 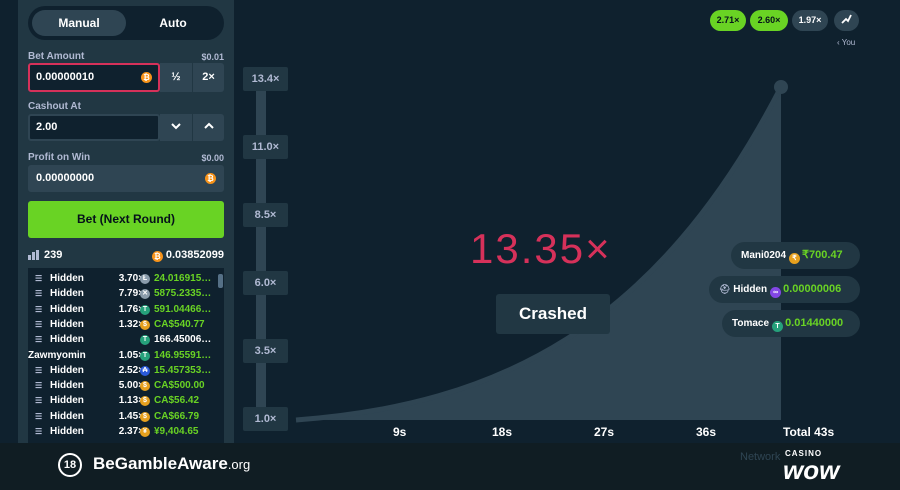 I want to click on player-name: Zawmyomin, so click(x=57, y=355).